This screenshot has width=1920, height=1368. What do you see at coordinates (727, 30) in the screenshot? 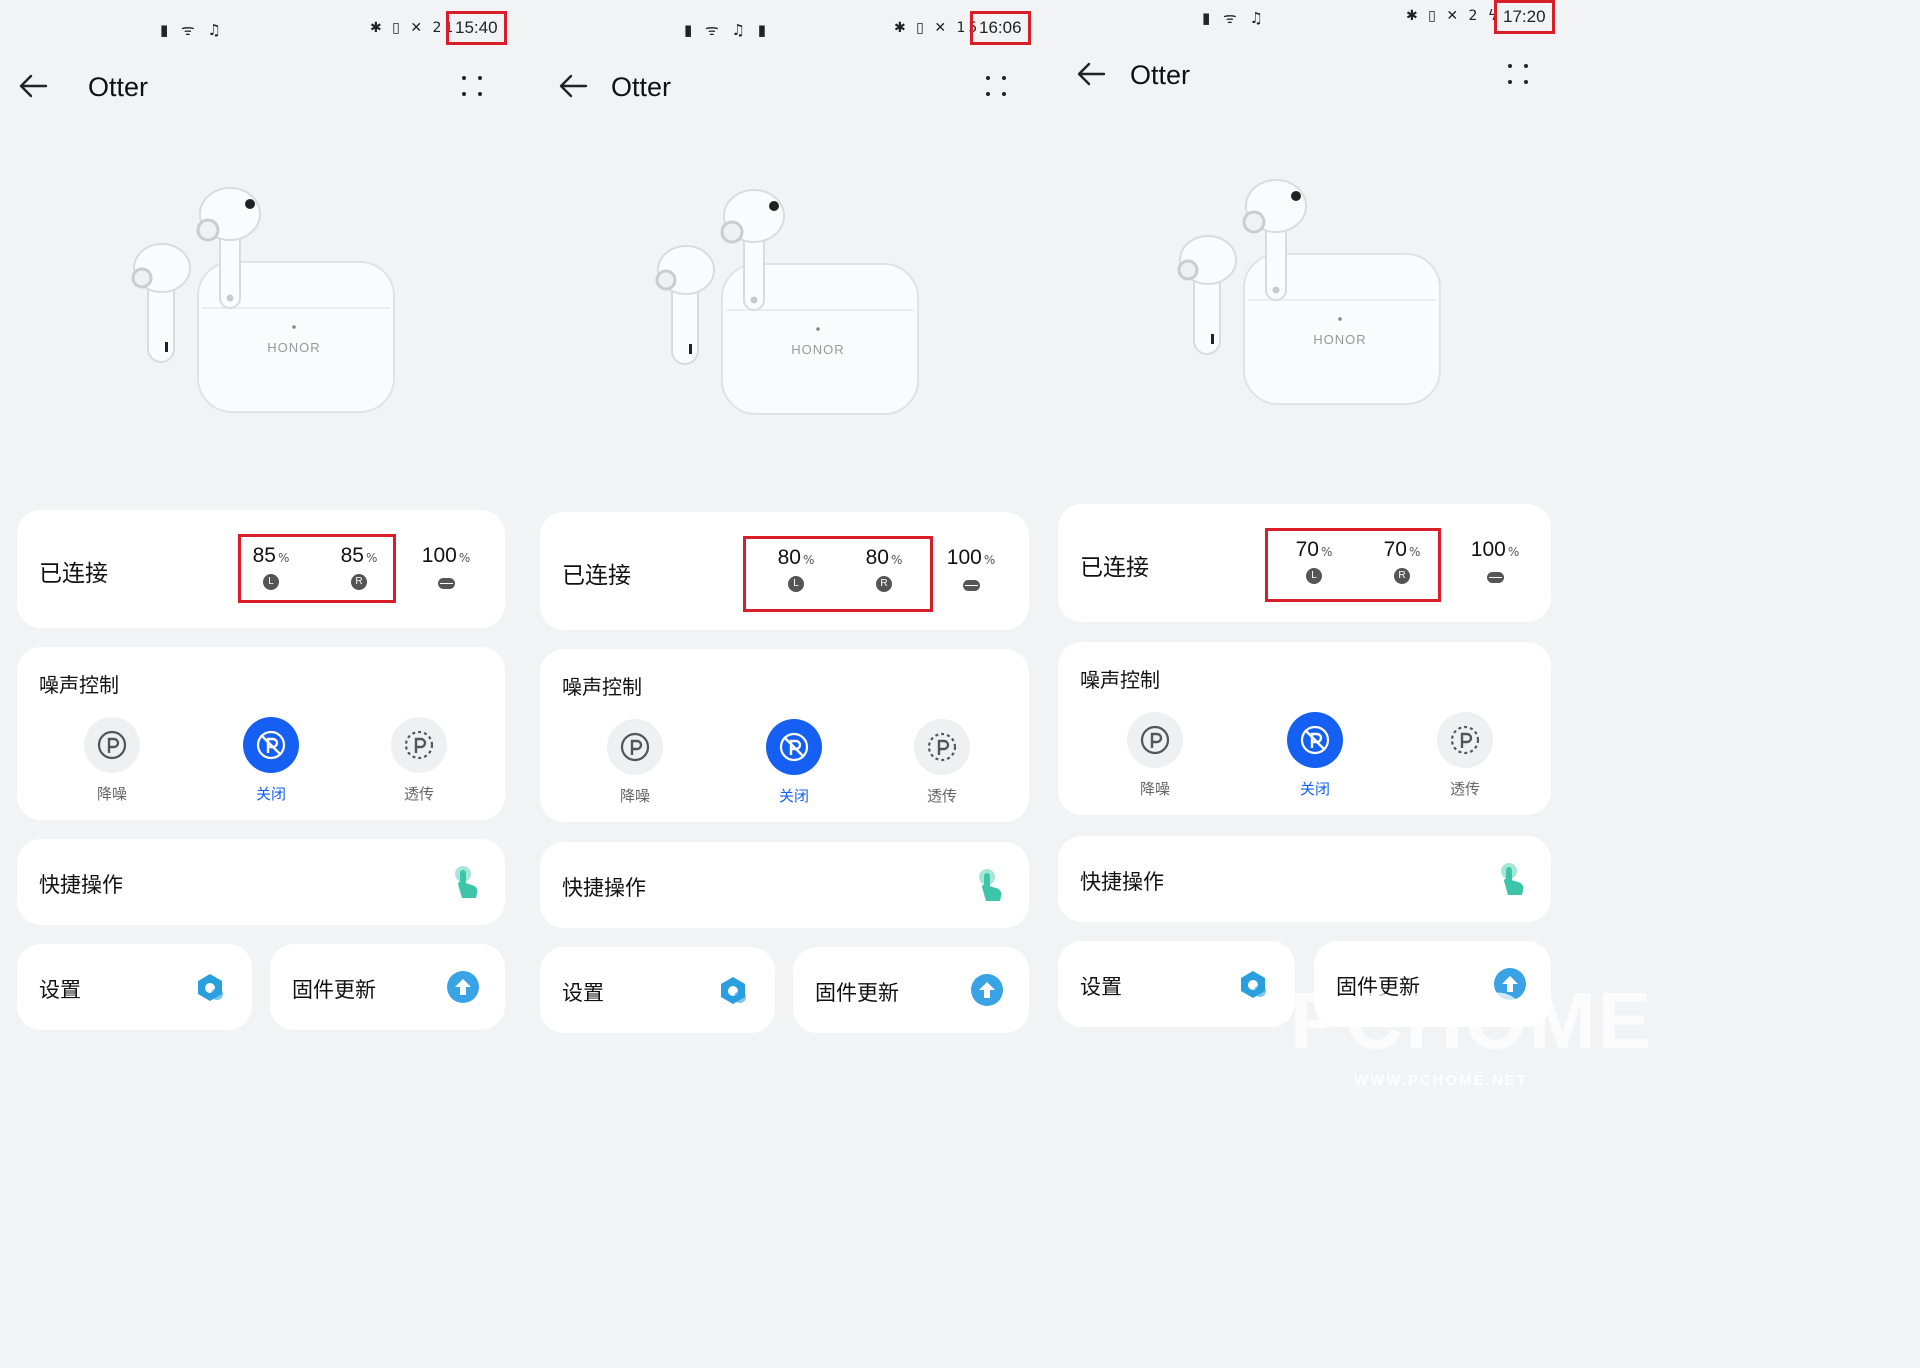
I see `status-left-icons: ▮ ᯤ ♫ ▮` at bounding box center [727, 30].